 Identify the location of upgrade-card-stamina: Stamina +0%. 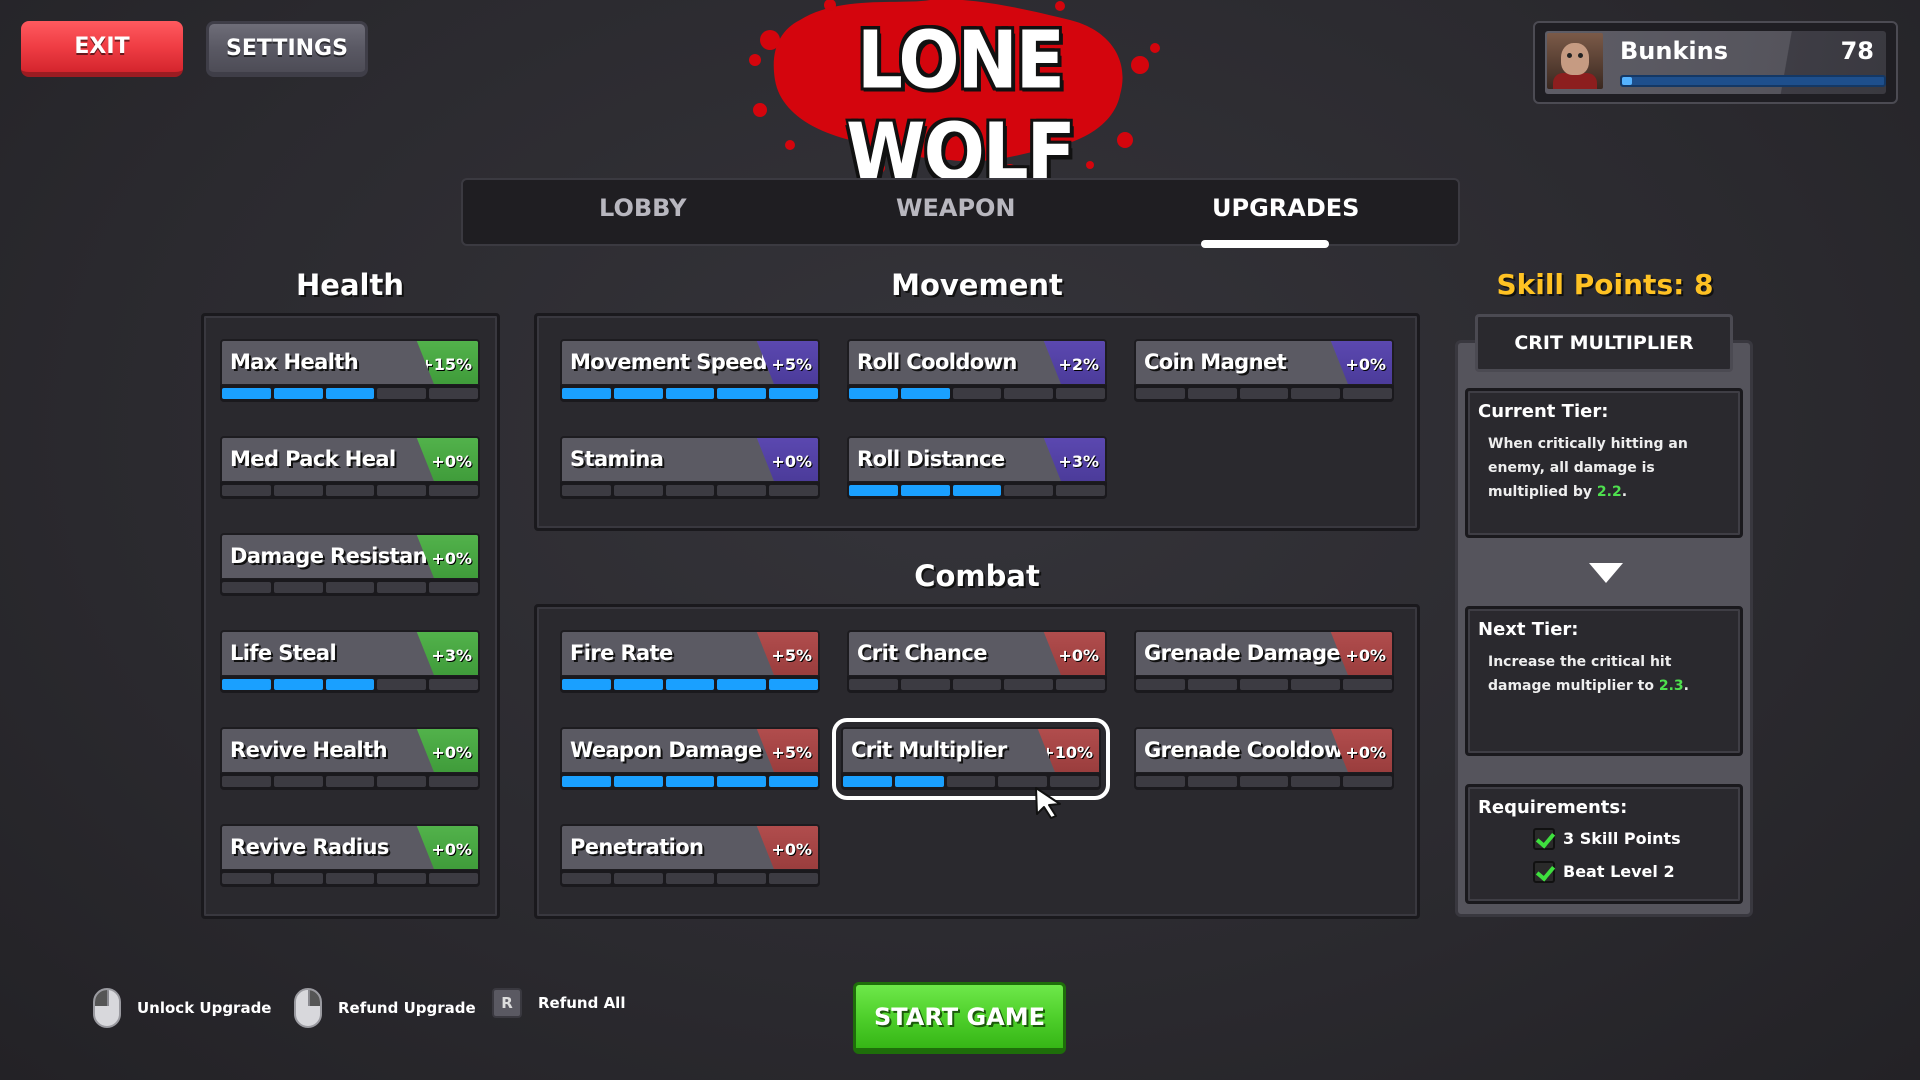
(690, 468).